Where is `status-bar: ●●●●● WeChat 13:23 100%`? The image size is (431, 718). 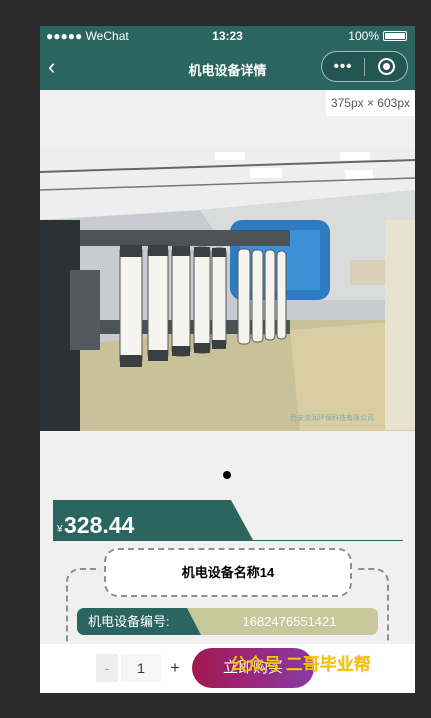
status-bar: ●●●●● WeChat 13:23 100% is located at coordinates (227, 36).